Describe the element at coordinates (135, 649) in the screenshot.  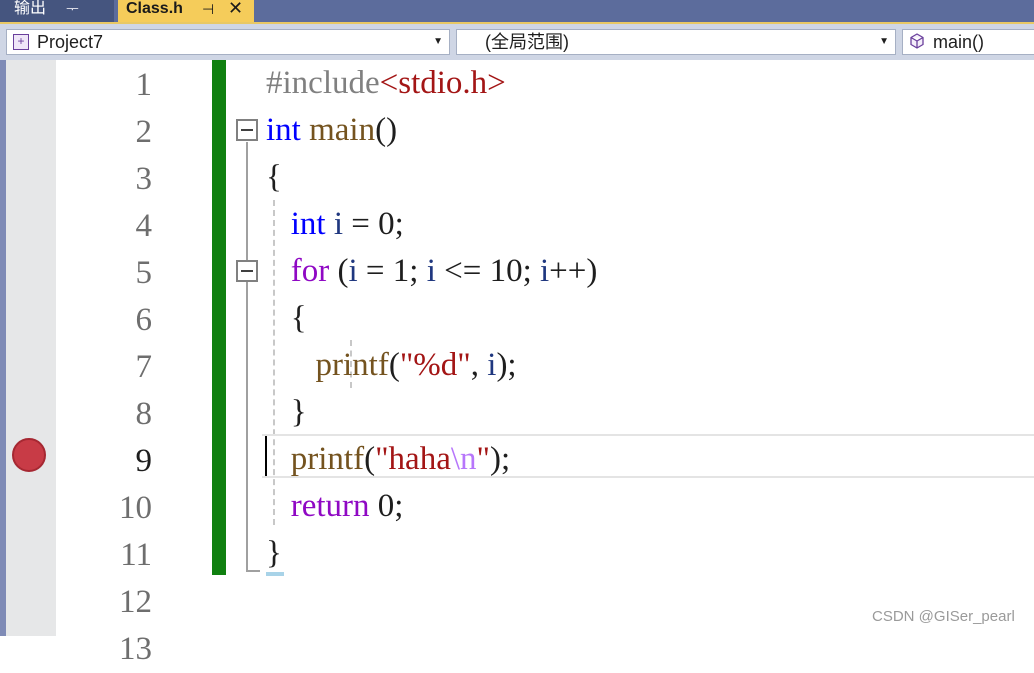
I see `line-number: 13` at that location.